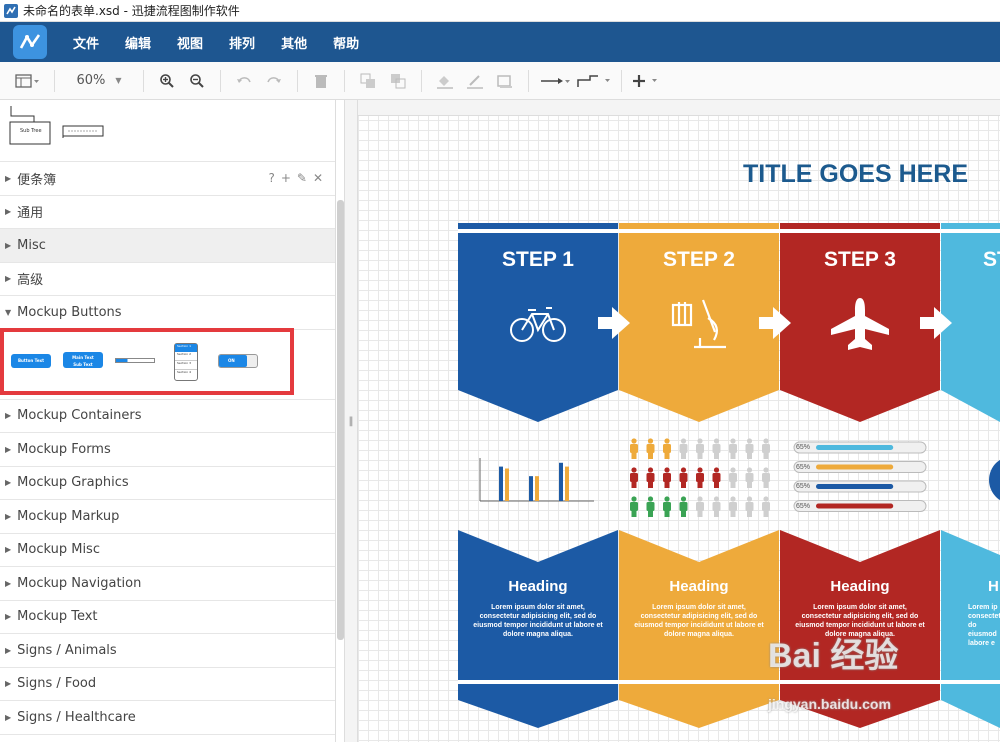  Describe the element at coordinates (538, 586) in the screenshot. I see `heading-1: Heading` at that location.